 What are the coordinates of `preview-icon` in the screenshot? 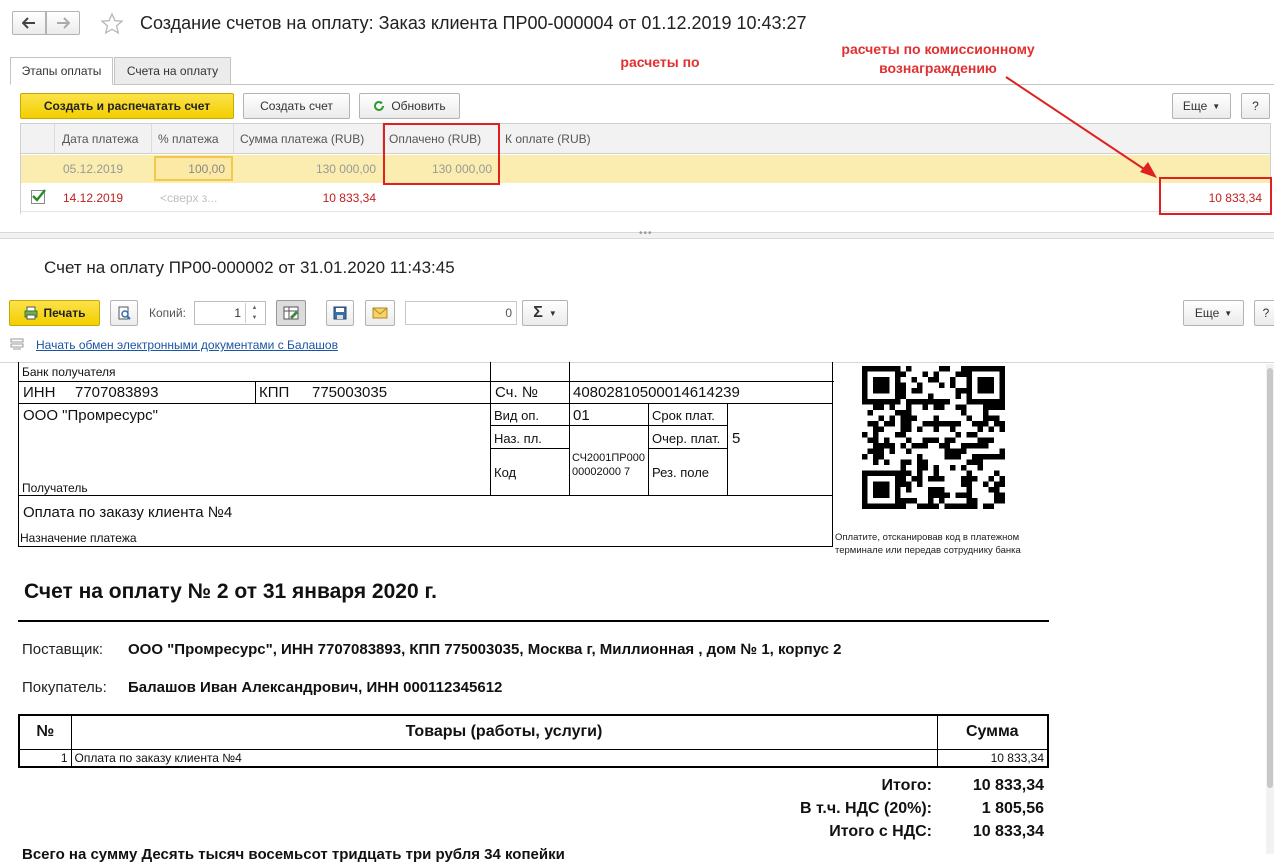 It's located at (124, 313).